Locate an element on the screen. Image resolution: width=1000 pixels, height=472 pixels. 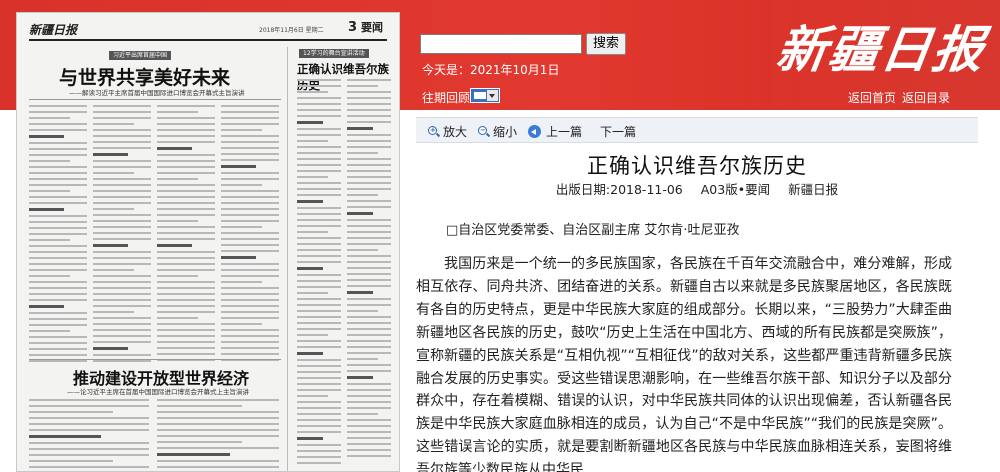
zoom-out-icon: − is located at coordinates (484, 131).